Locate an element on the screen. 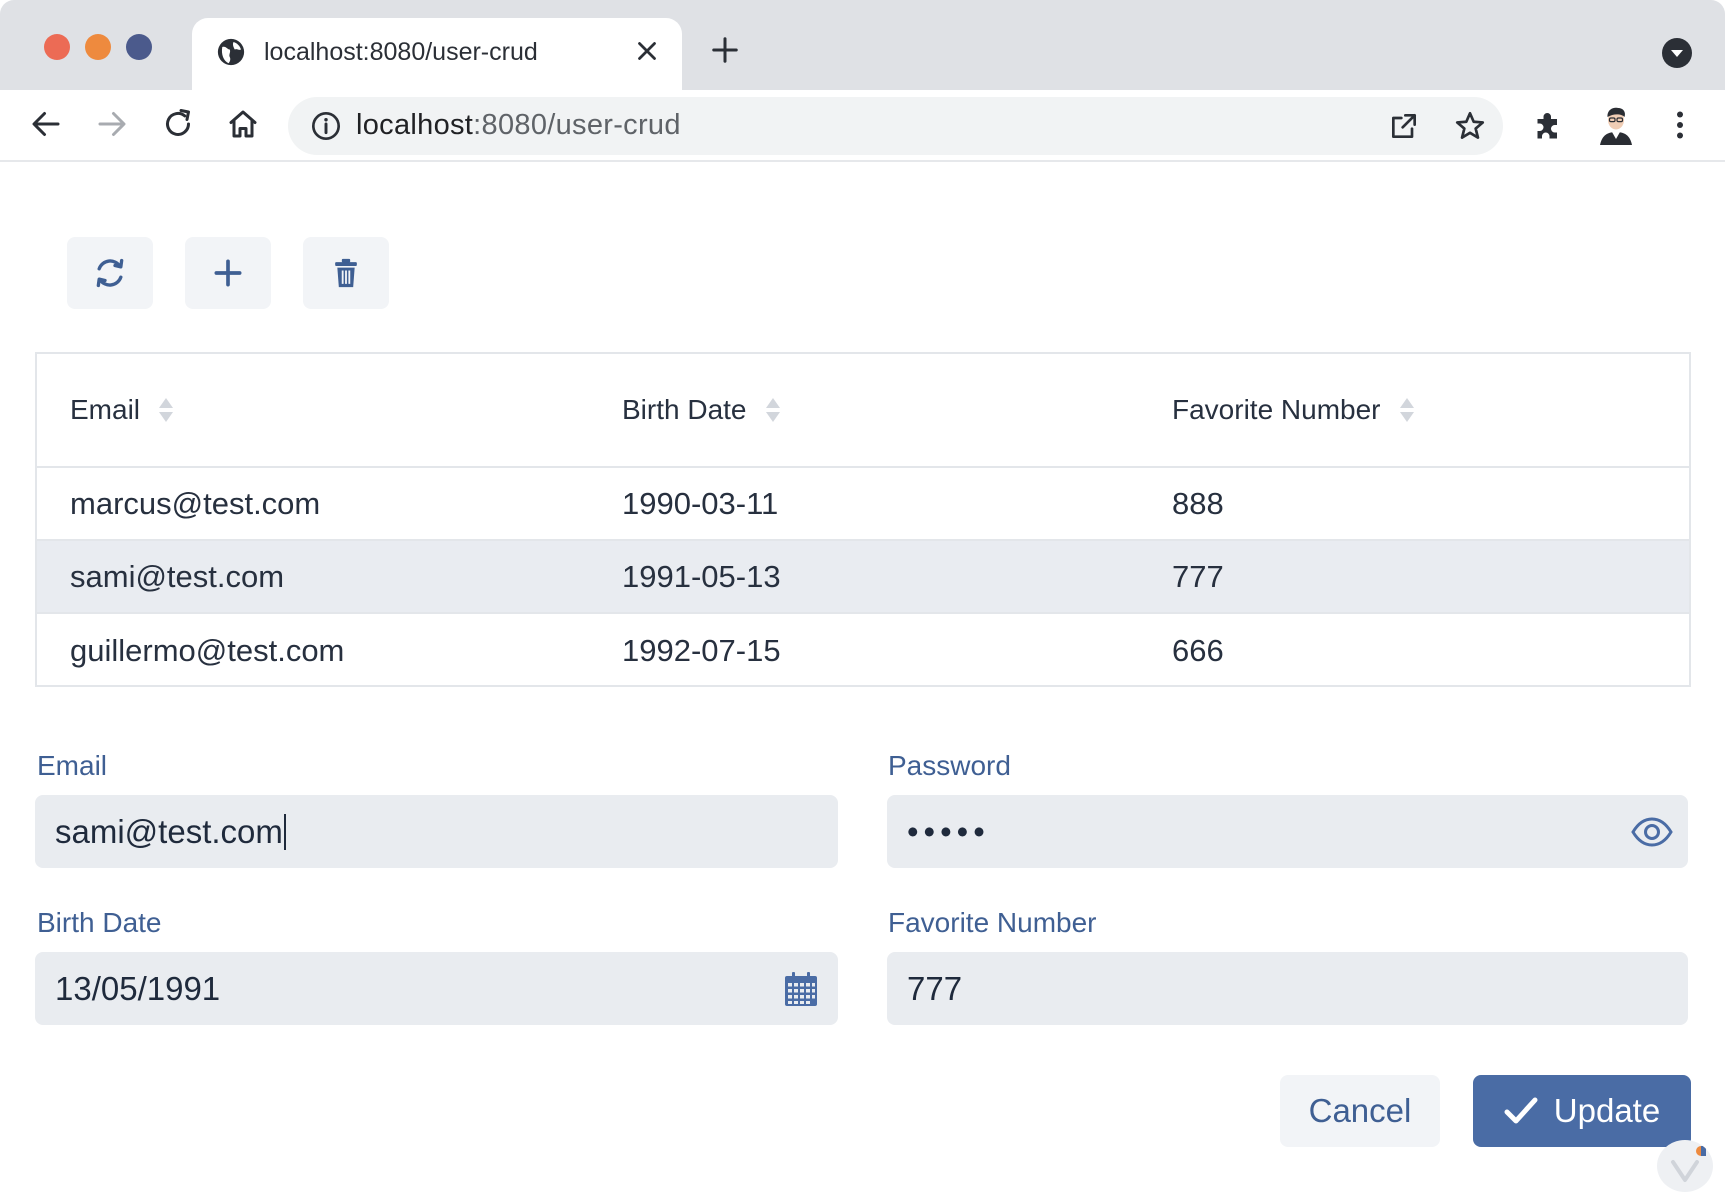  info-icon is located at coordinates (326, 126).